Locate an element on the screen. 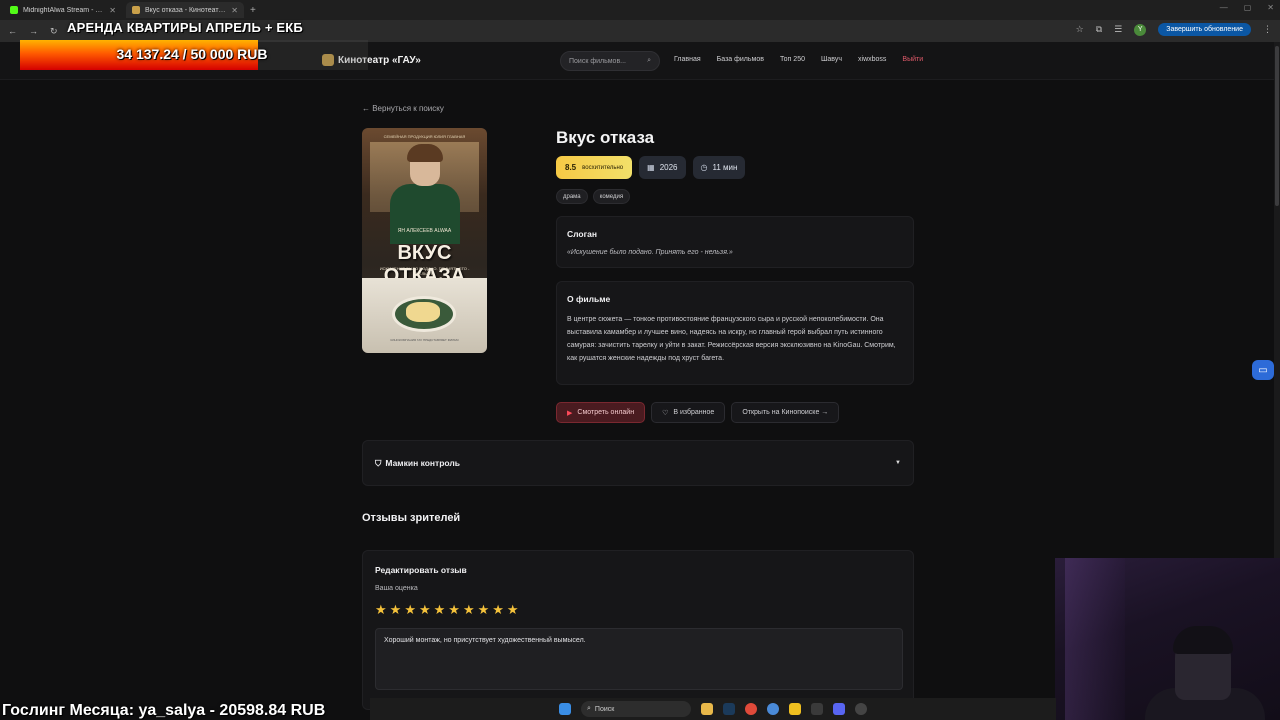 Image resolution: width=1280 pixels, height=720 pixels. heart-icon: ♡ is located at coordinates (665, 413).